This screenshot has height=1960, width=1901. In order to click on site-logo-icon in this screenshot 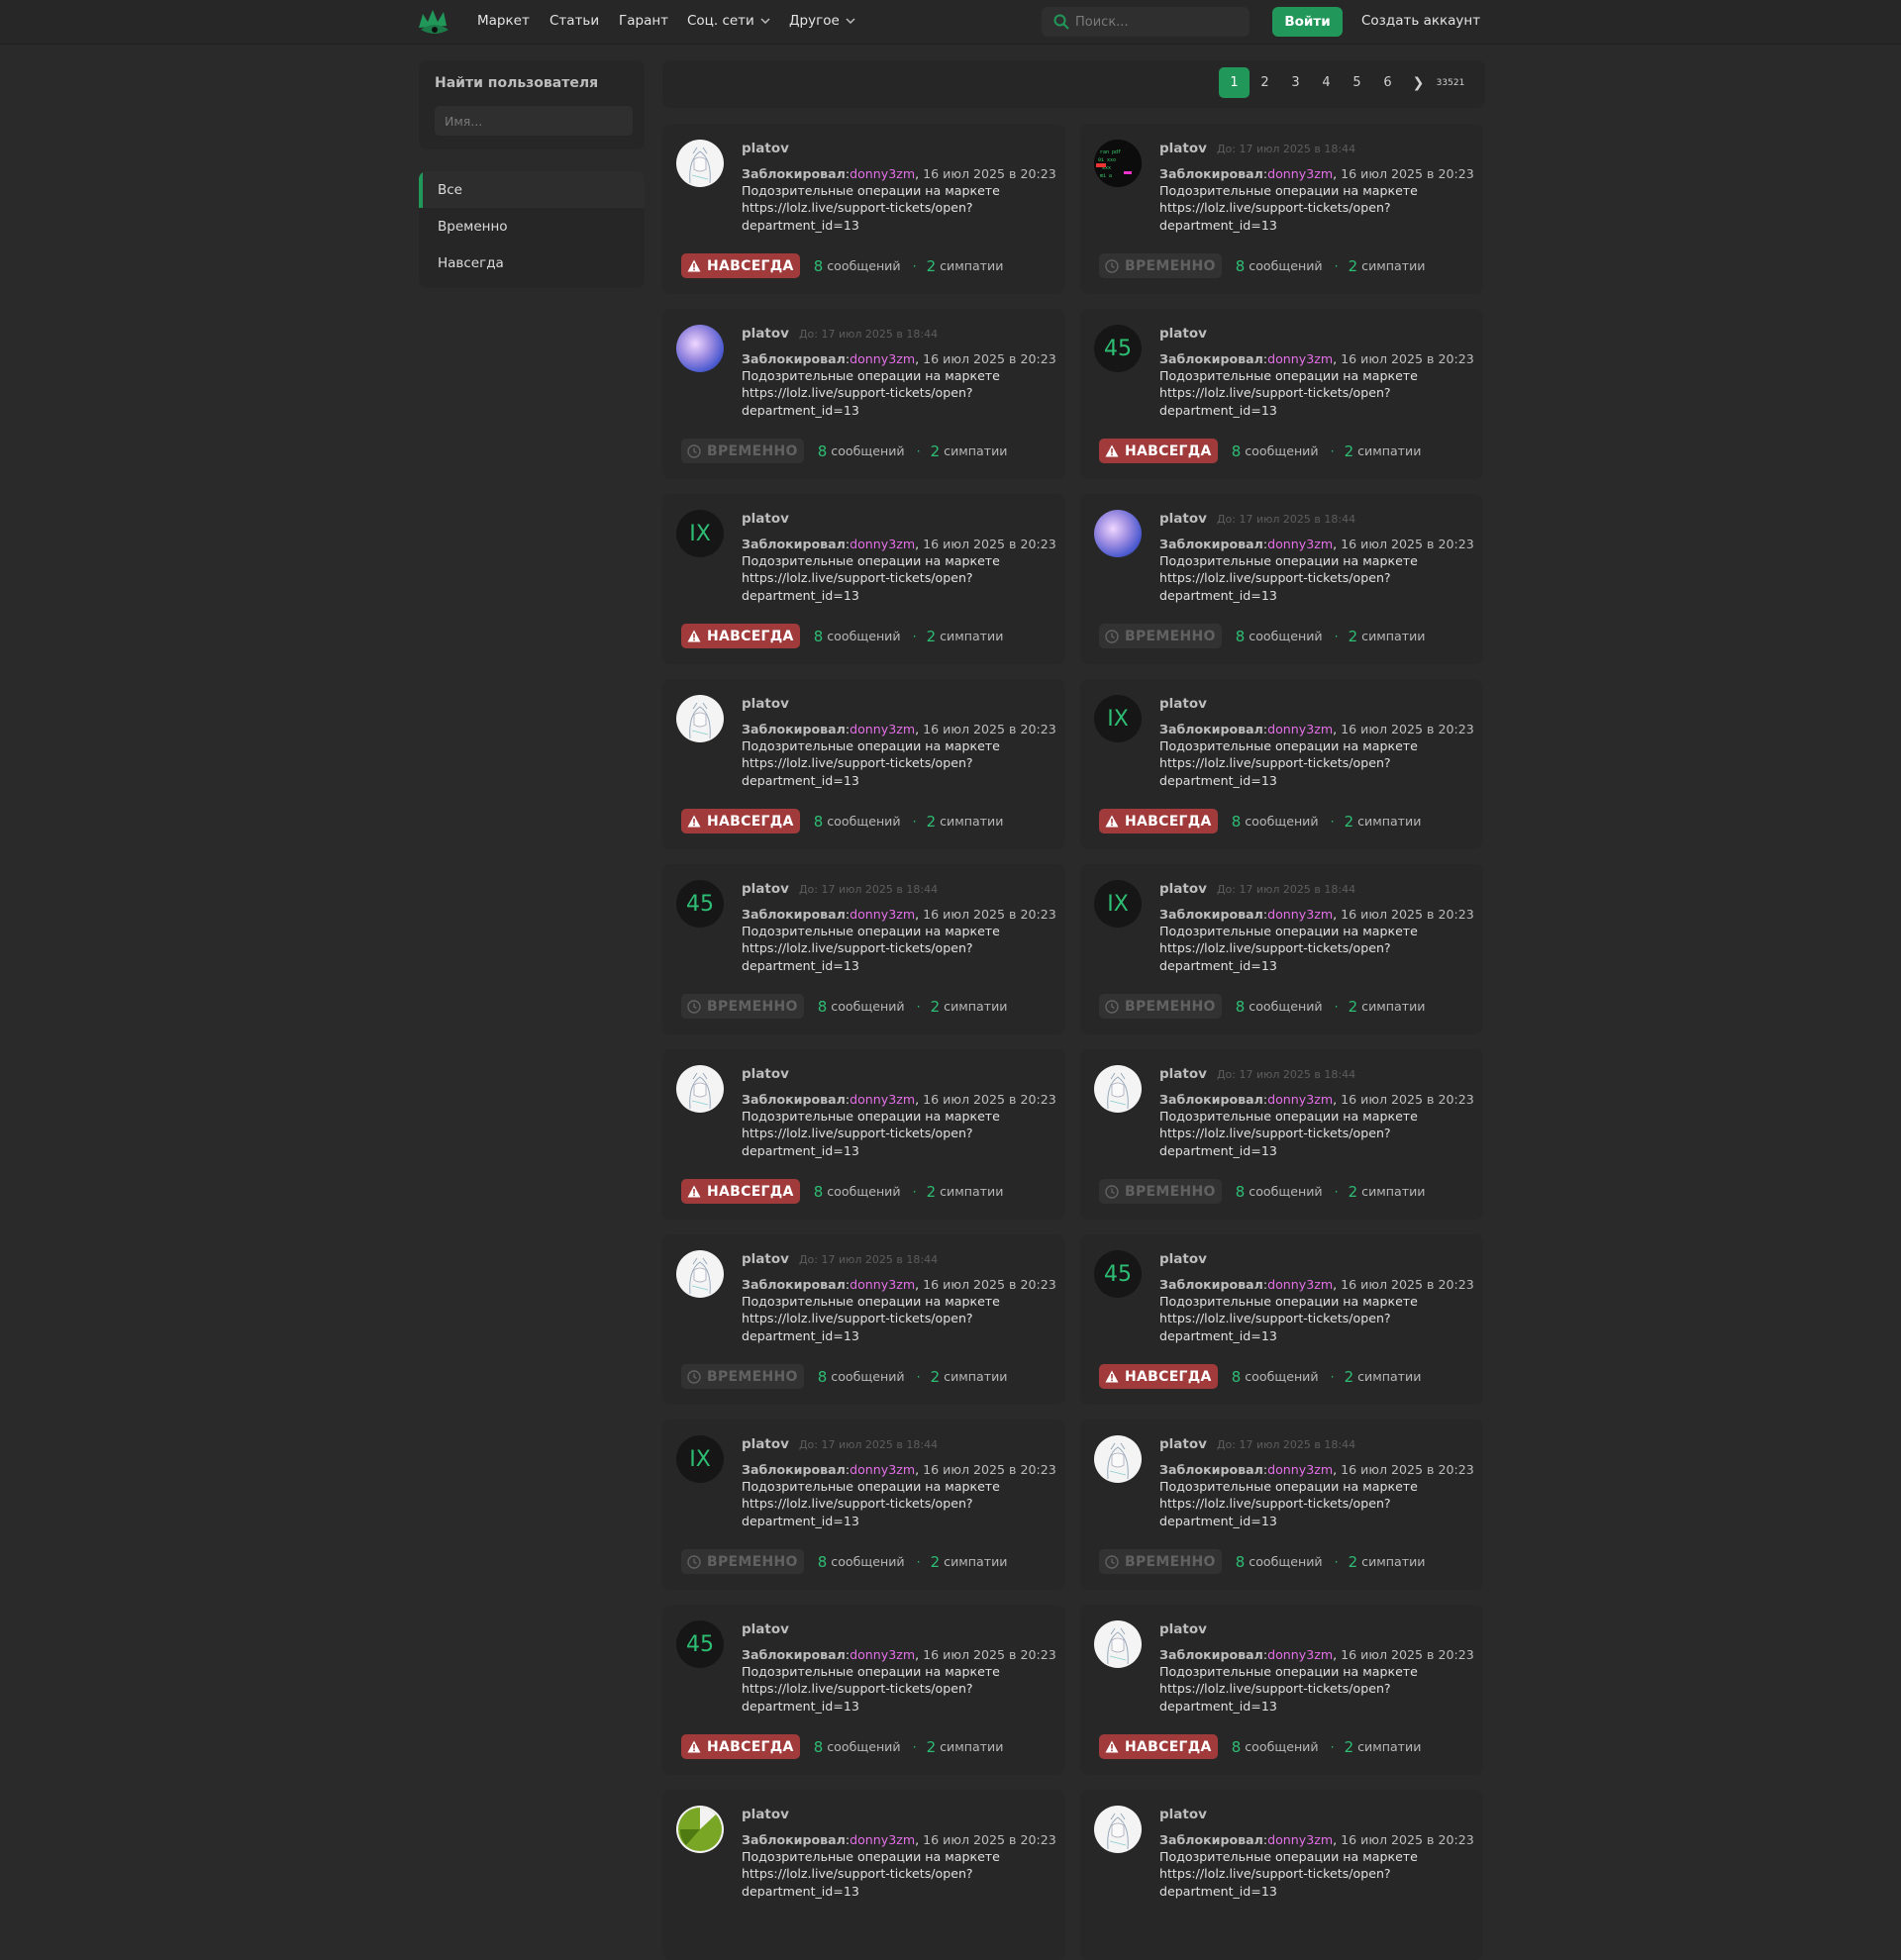, I will do `click(434, 22)`.